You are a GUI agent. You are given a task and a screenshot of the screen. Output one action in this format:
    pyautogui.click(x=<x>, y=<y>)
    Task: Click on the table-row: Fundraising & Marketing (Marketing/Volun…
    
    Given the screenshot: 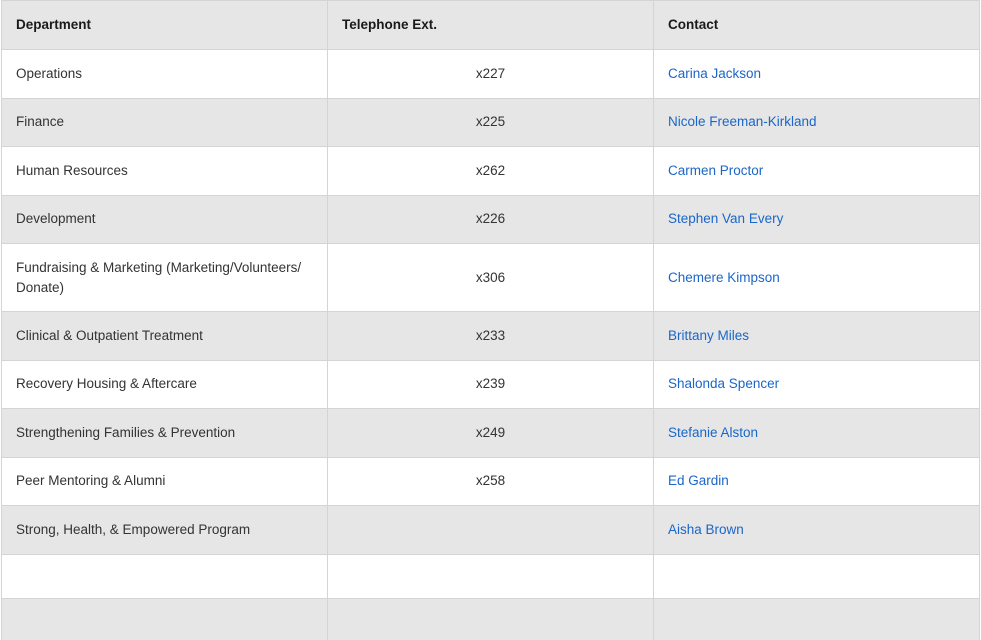 What is the action you would take?
    pyautogui.click(x=490, y=277)
    